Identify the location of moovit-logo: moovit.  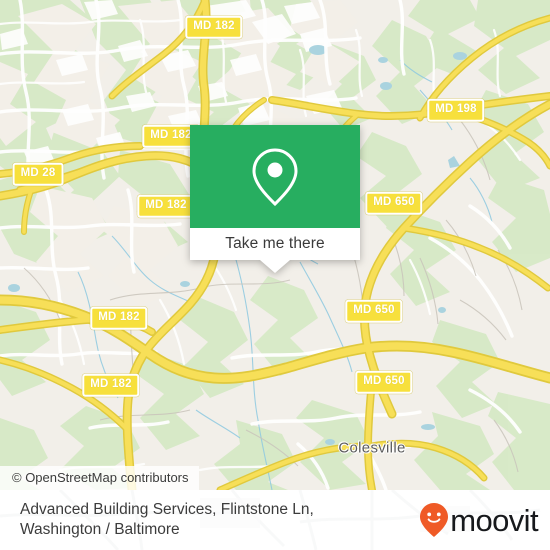
(479, 520).